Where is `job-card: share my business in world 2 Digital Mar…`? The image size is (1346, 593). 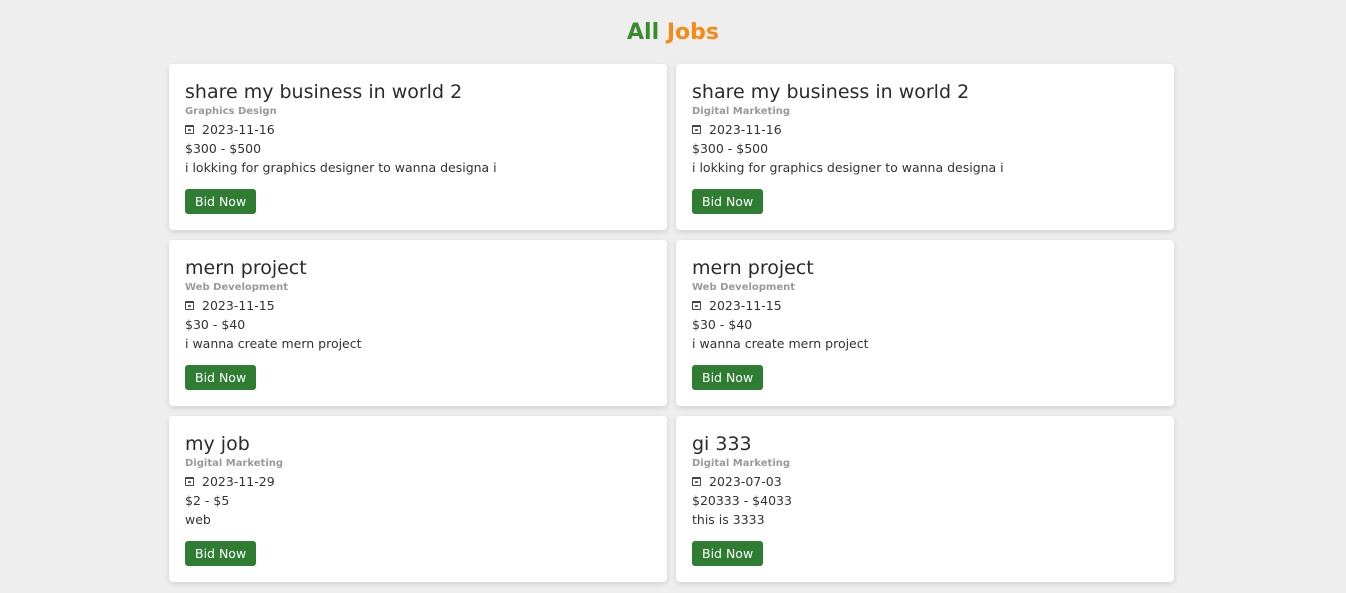 job-card: share my business in world 2 Digital Mar… is located at coordinates (925, 147).